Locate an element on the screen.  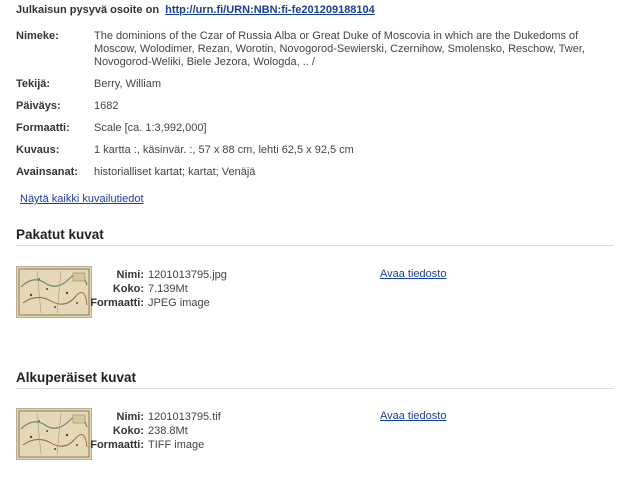
metadata-value: historialliset kartat; kartat; Venäjä is located at coordinates (175, 172).